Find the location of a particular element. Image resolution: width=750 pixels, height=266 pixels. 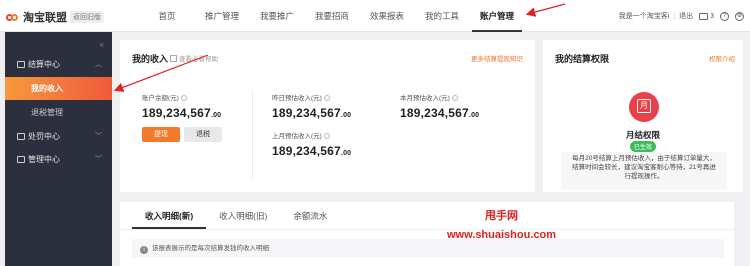

arrow-to-account-management is located at coordinates (545, 10).